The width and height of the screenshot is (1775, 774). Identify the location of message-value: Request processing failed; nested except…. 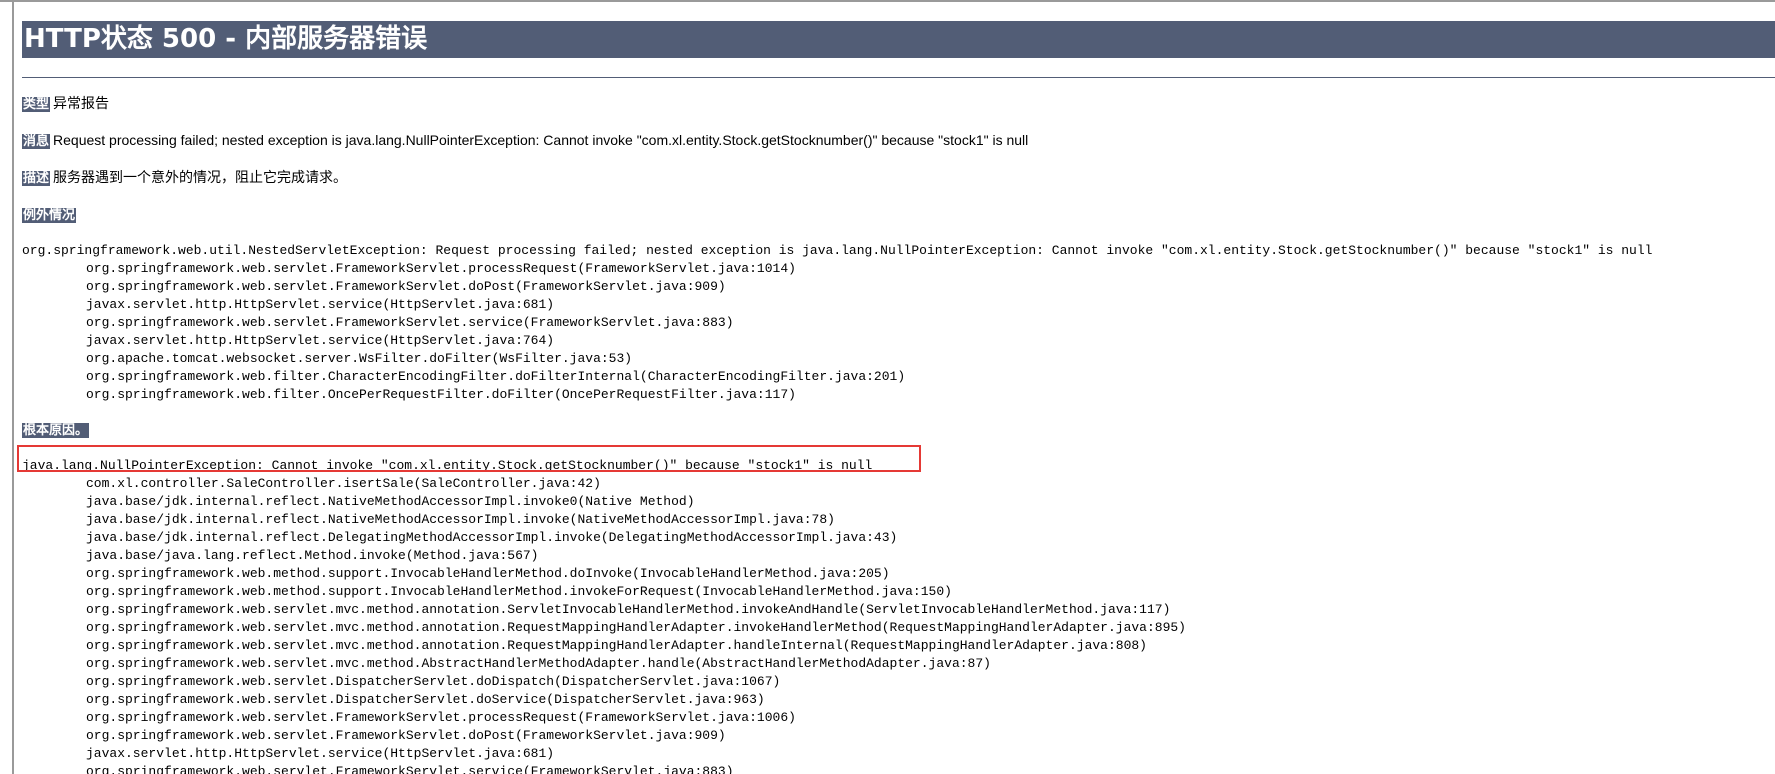
(541, 140).